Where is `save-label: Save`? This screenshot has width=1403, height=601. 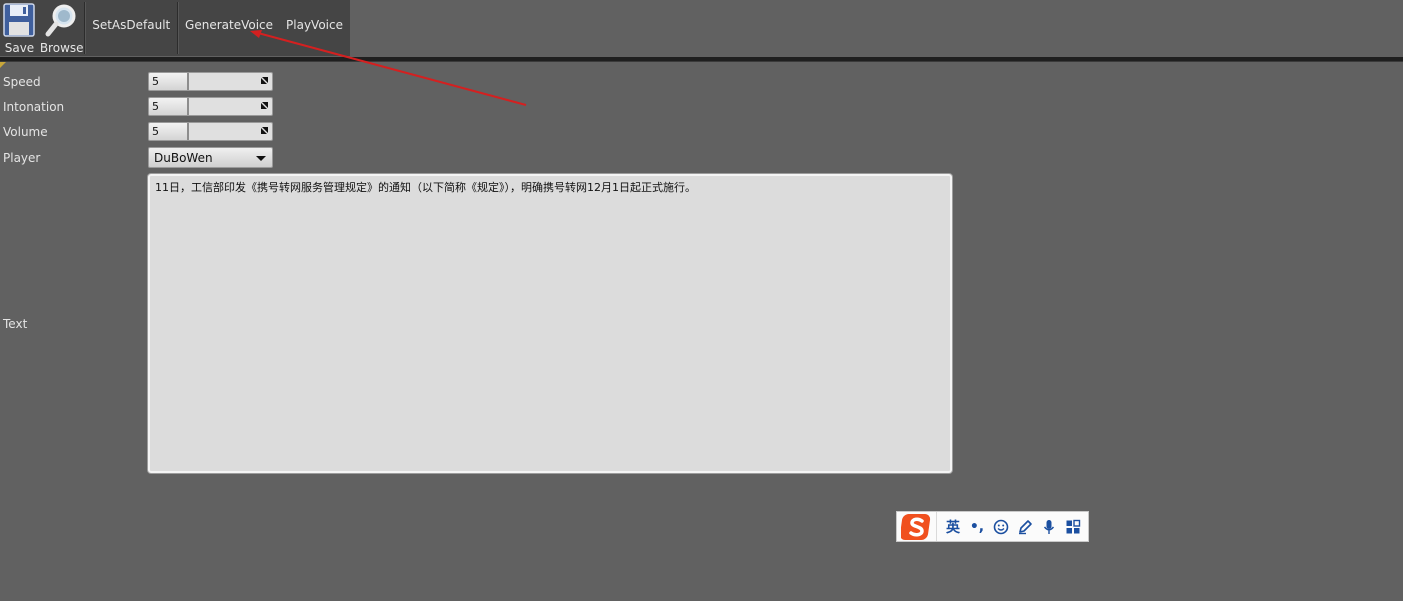
save-label: Save is located at coordinates (19, 48).